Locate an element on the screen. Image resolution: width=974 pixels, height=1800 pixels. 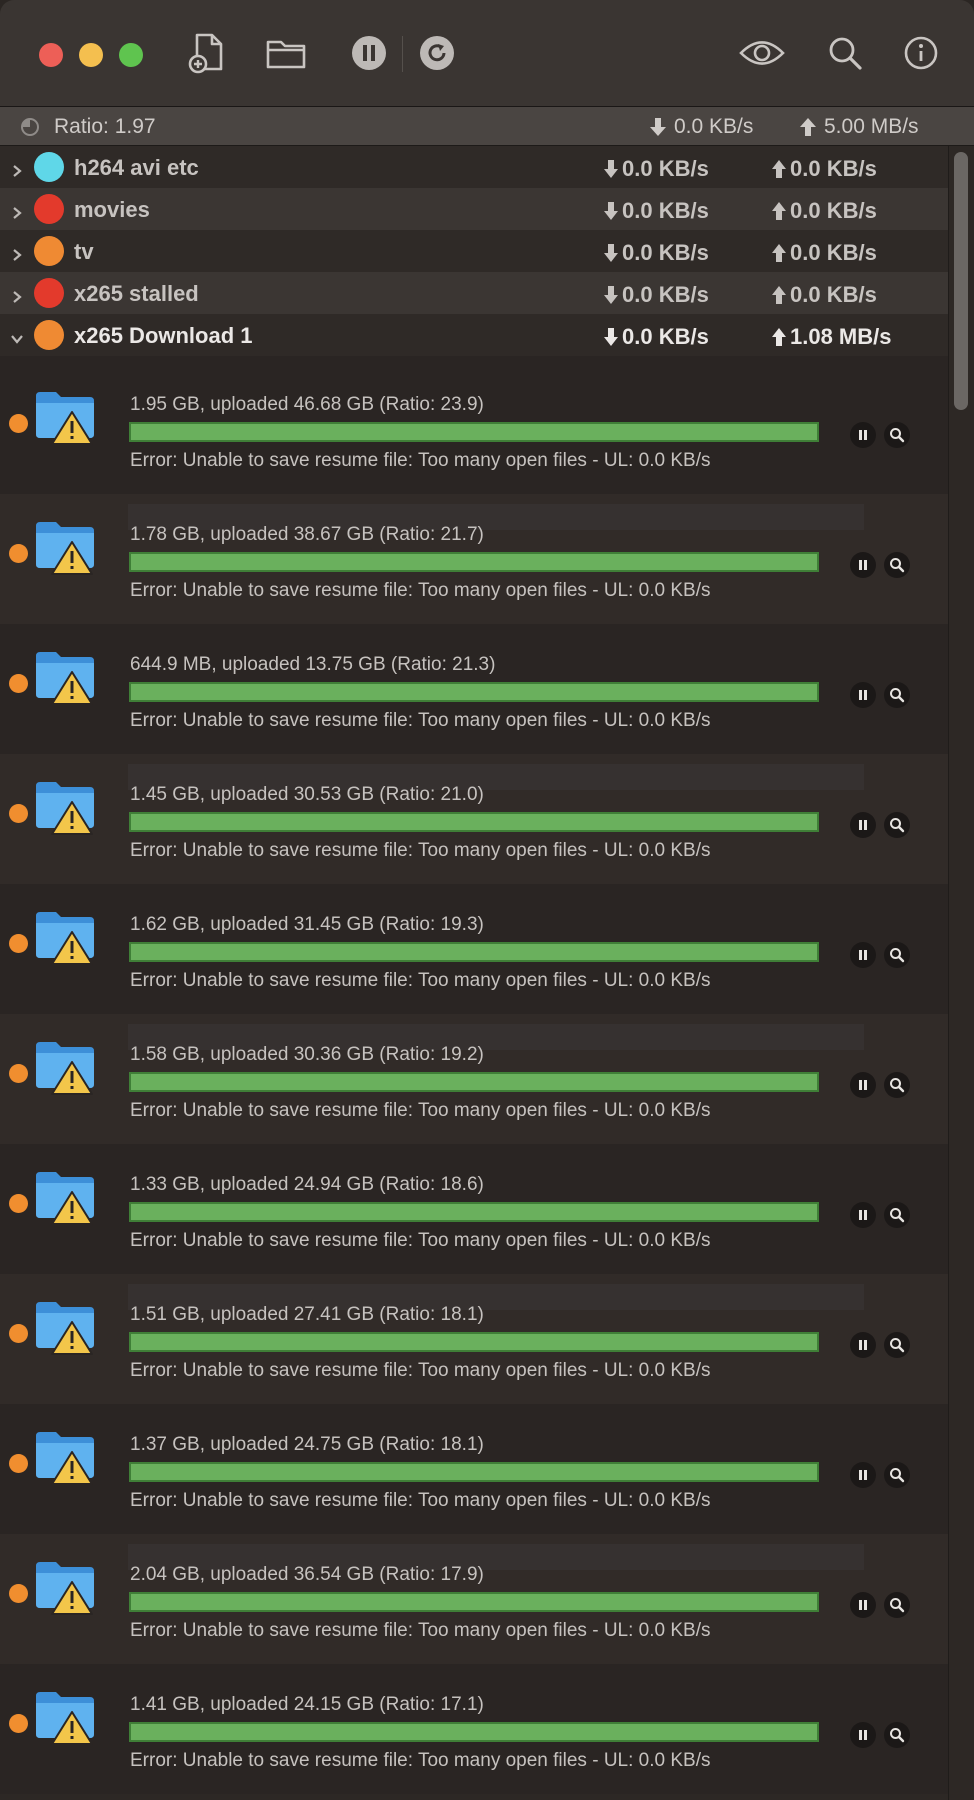
group-color-dot is located at coordinates (49, 251).